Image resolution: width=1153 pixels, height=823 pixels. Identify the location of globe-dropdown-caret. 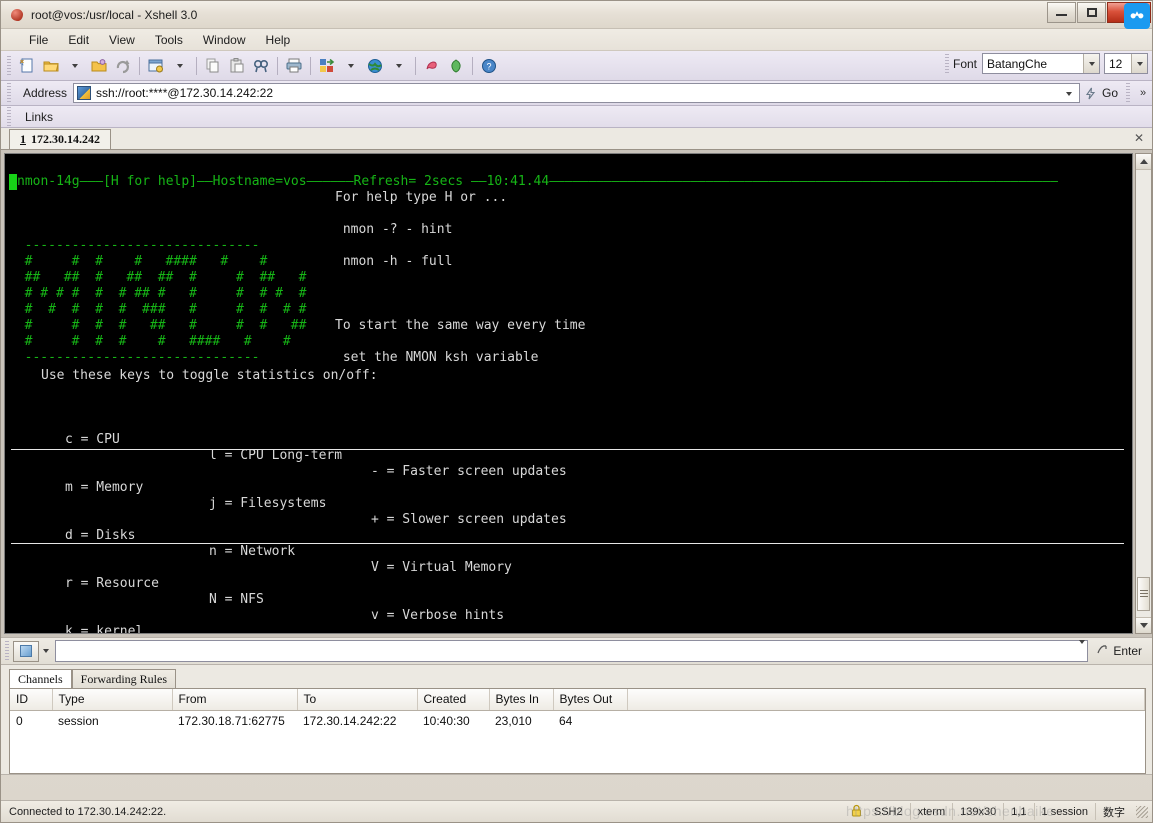
(399, 66).